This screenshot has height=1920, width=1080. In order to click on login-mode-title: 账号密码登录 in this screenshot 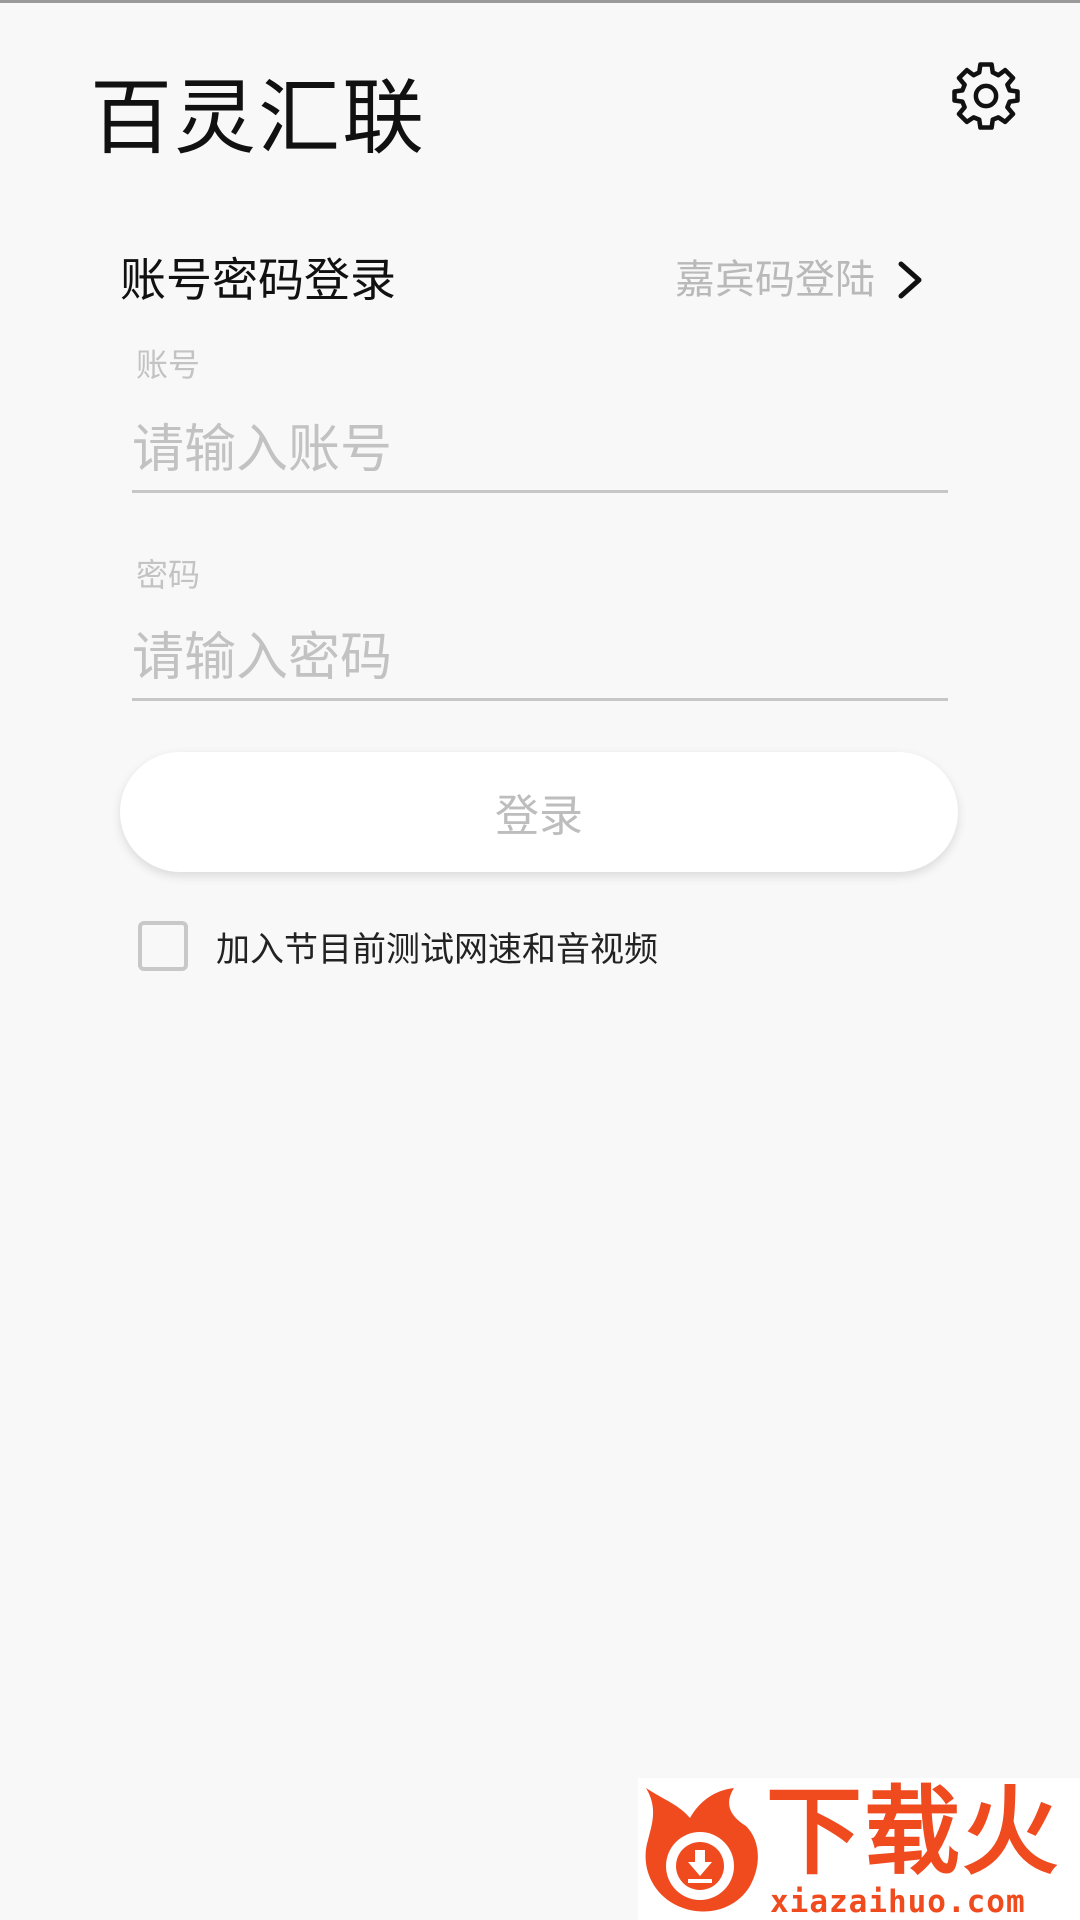, I will do `click(258, 280)`.